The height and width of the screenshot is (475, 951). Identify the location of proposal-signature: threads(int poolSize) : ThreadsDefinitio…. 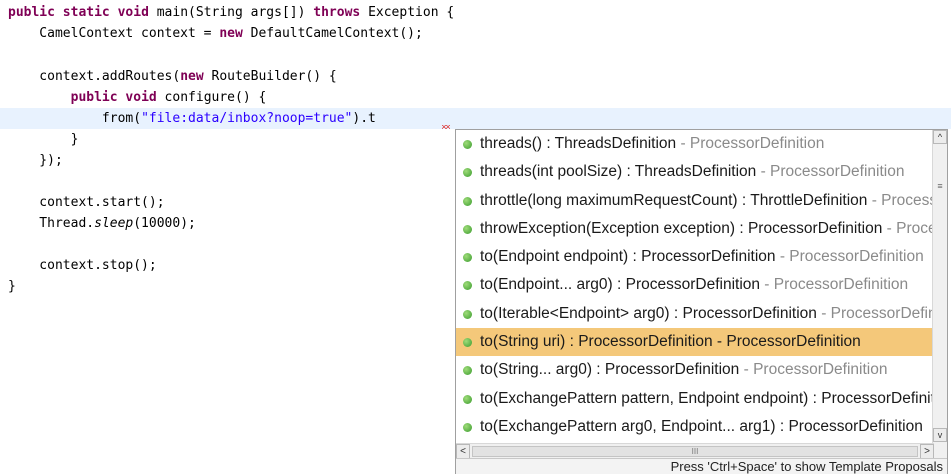
(618, 172).